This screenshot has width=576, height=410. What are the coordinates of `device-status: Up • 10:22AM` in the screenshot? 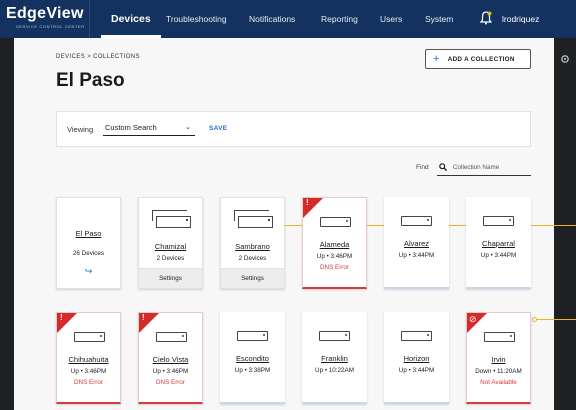 It's located at (334, 370).